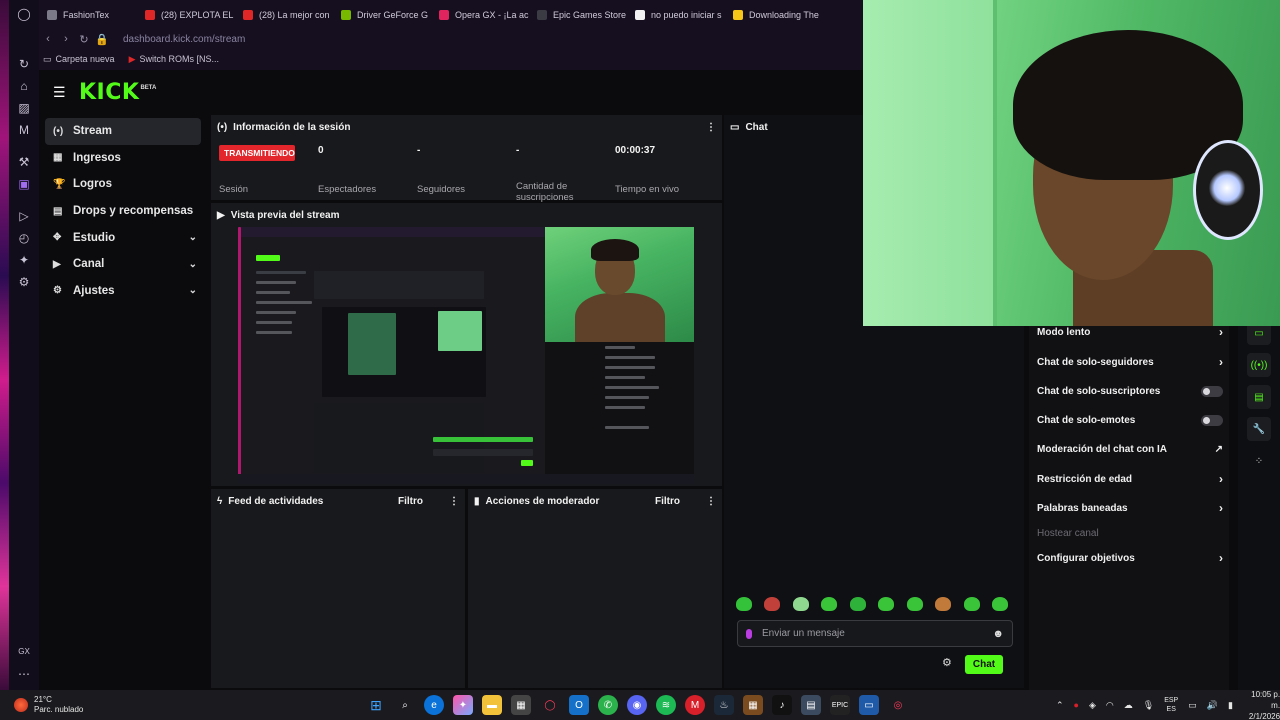 The image size is (1280, 720). I want to click on tiktok-icon: ♪, so click(782, 705).